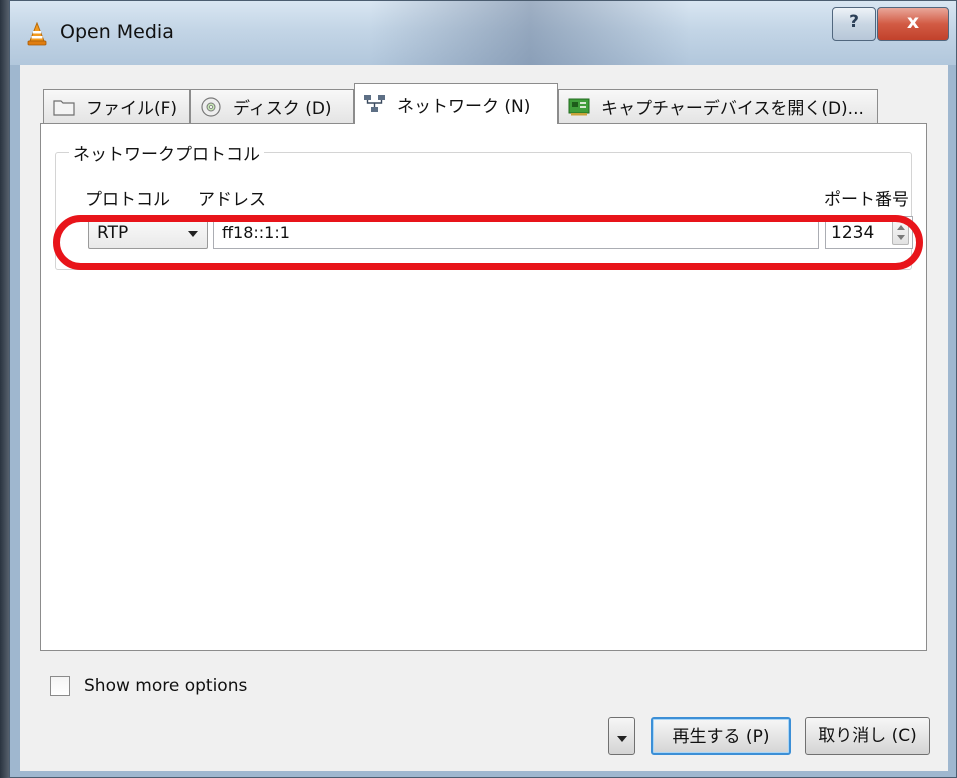  Describe the element at coordinates (900, 232) in the screenshot. I see `port-spinner` at that location.